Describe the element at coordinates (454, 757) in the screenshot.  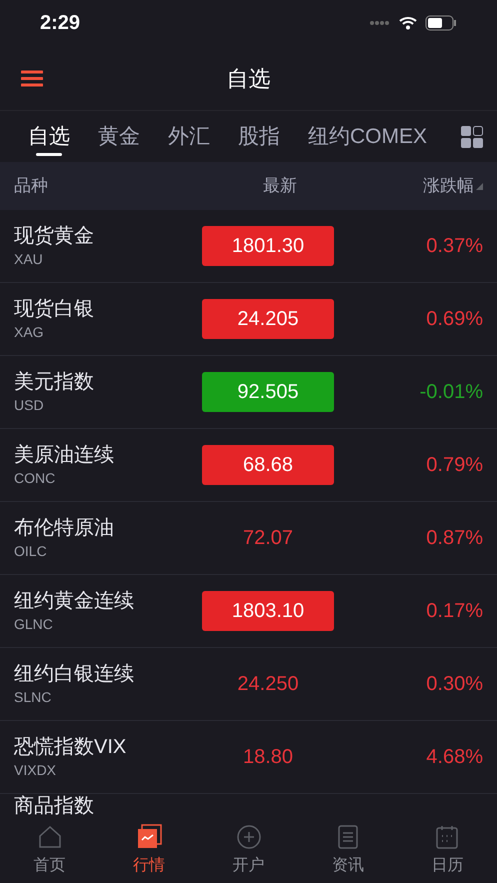
I see `change-percent: 4.68%` at that location.